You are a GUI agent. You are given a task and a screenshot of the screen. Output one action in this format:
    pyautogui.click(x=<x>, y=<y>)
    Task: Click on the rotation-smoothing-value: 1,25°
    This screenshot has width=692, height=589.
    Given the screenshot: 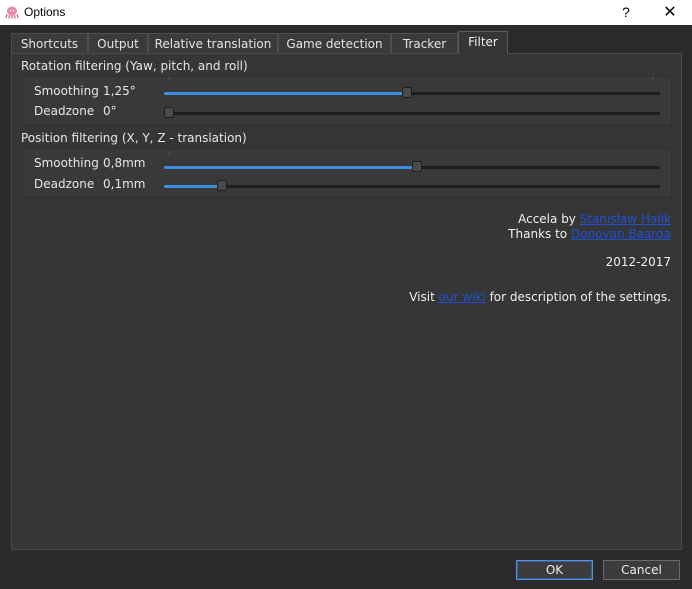 What is the action you would take?
    pyautogui.click(x=119, y=91)
    